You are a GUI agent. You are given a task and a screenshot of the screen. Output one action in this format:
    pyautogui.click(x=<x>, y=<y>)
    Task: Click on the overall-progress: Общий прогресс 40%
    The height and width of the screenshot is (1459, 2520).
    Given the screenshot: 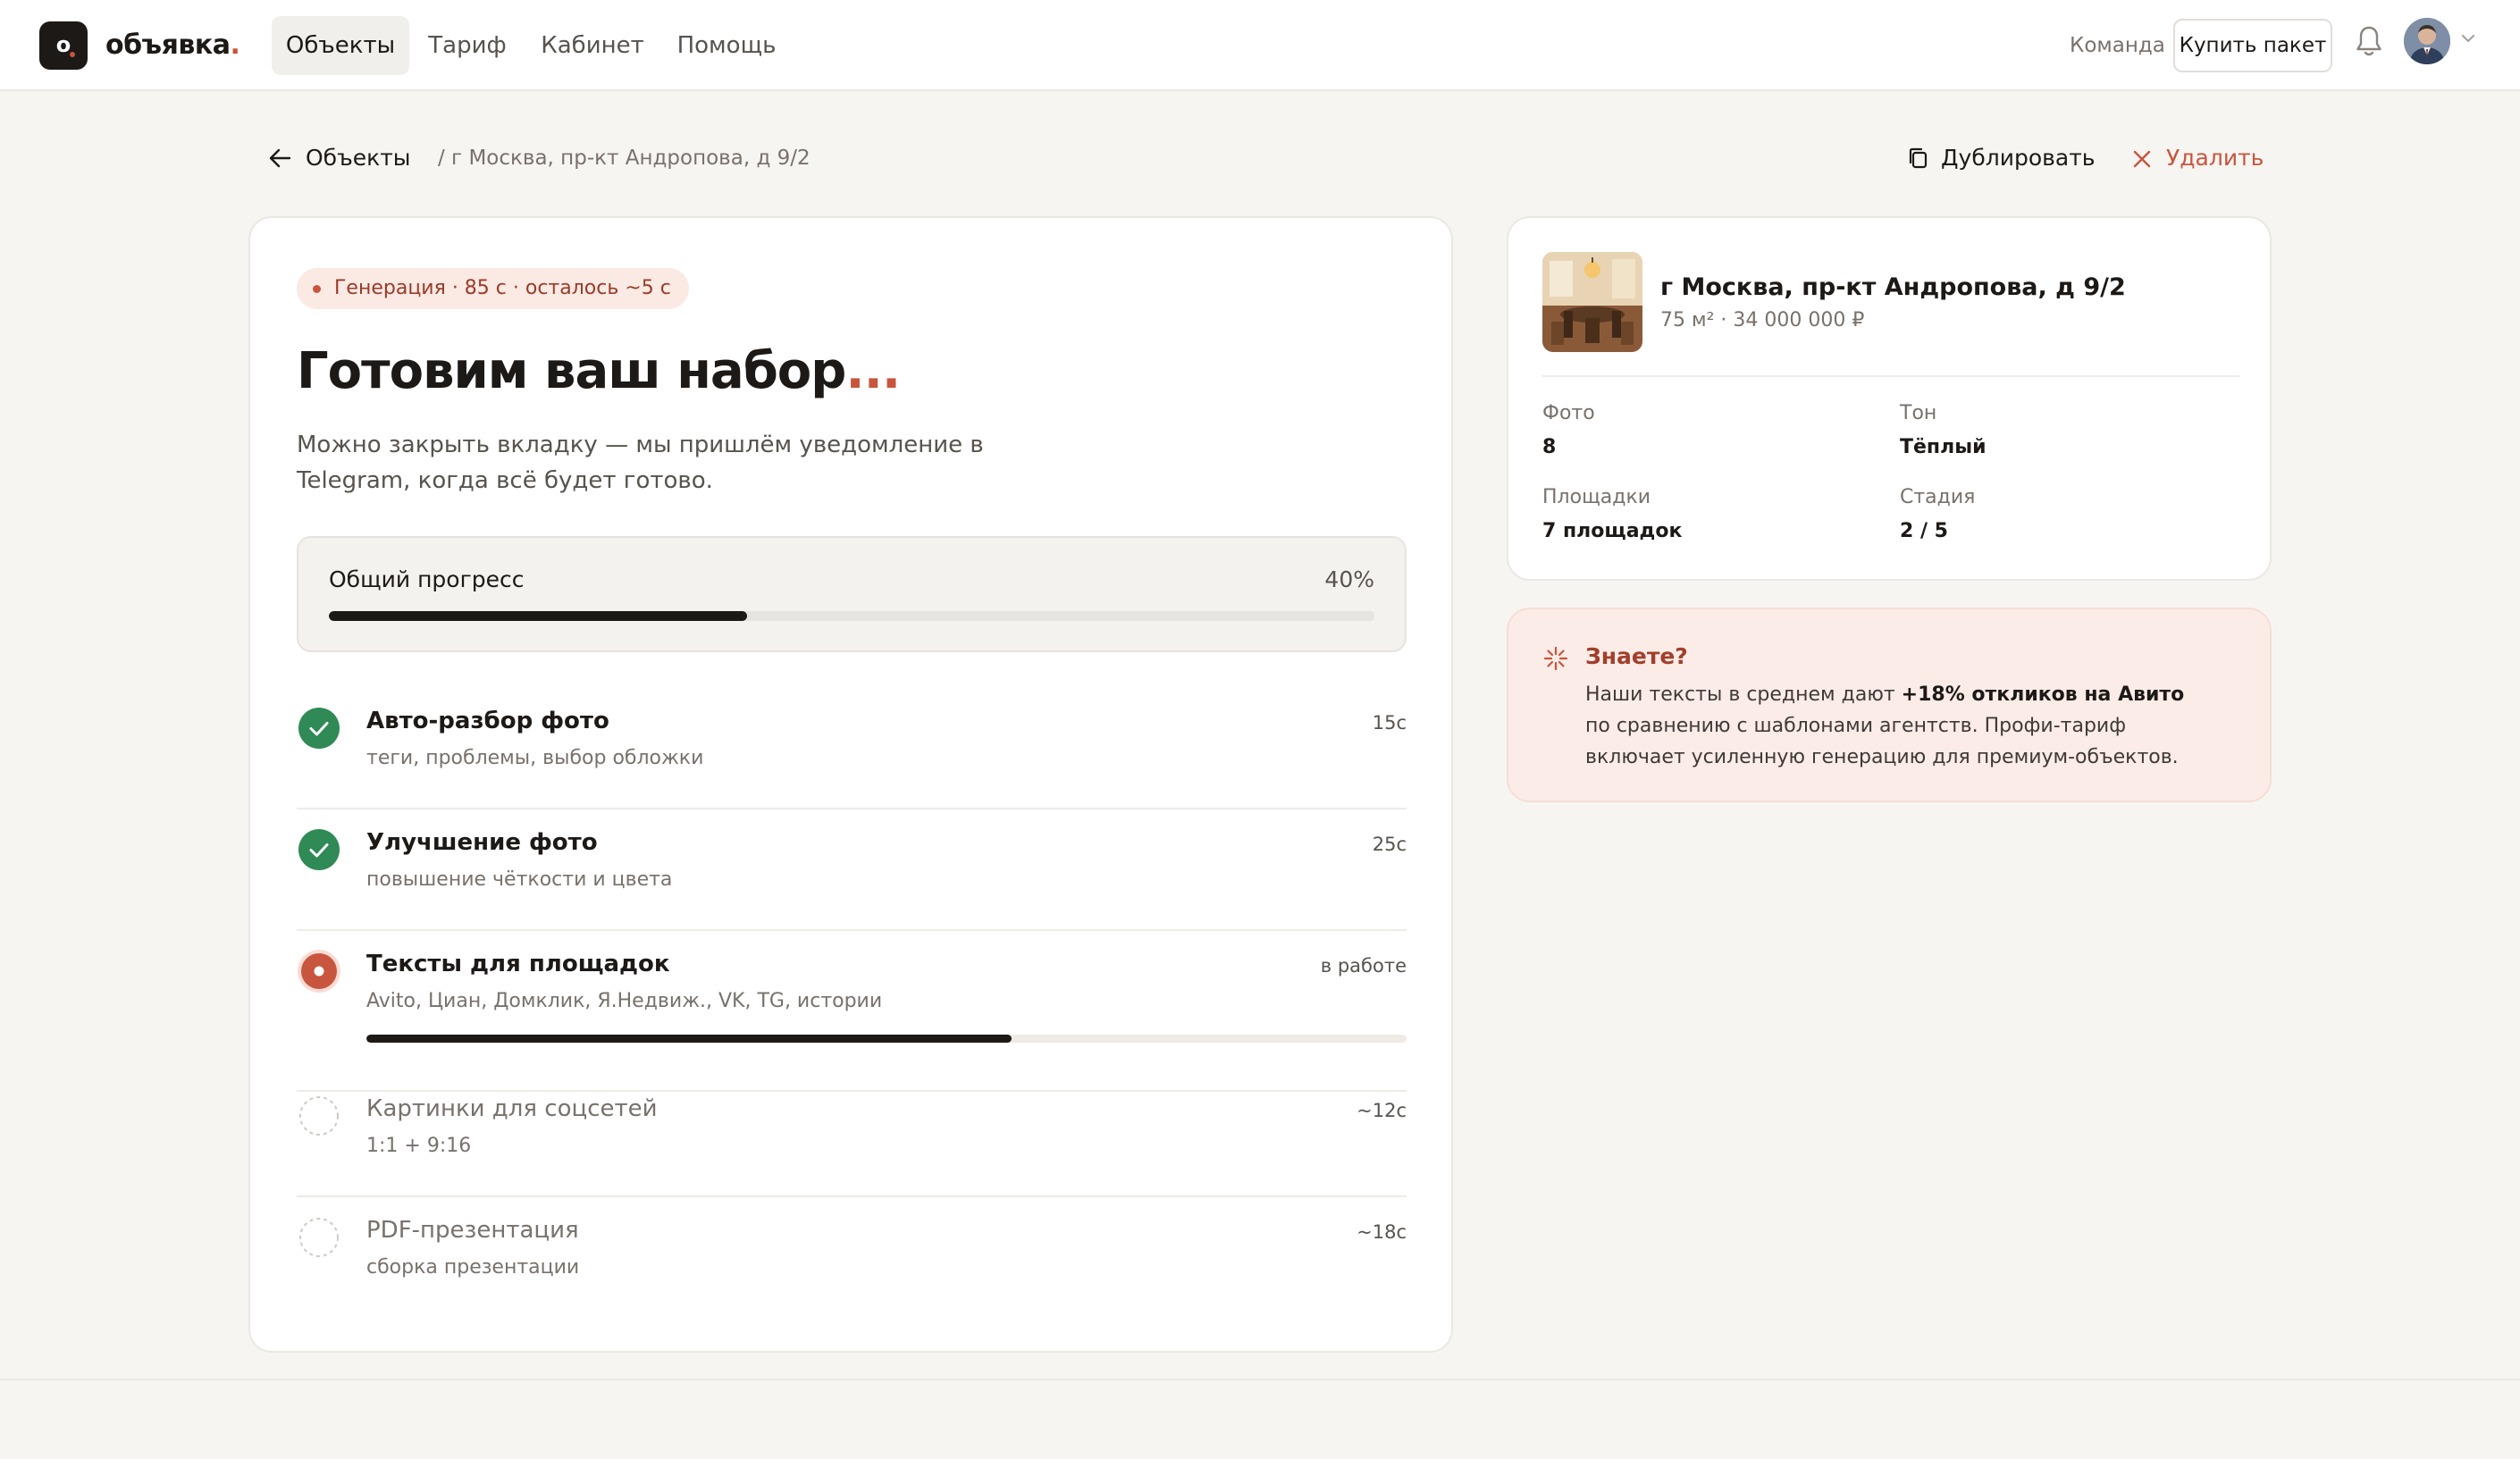 What is the action you would take?
    pyautogui.click(x=852, y=594)
    